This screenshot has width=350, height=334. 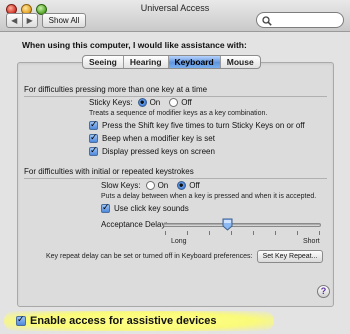 I want to click on display-option-label: Display pressed keys on screen, so click(x=158, y=151).